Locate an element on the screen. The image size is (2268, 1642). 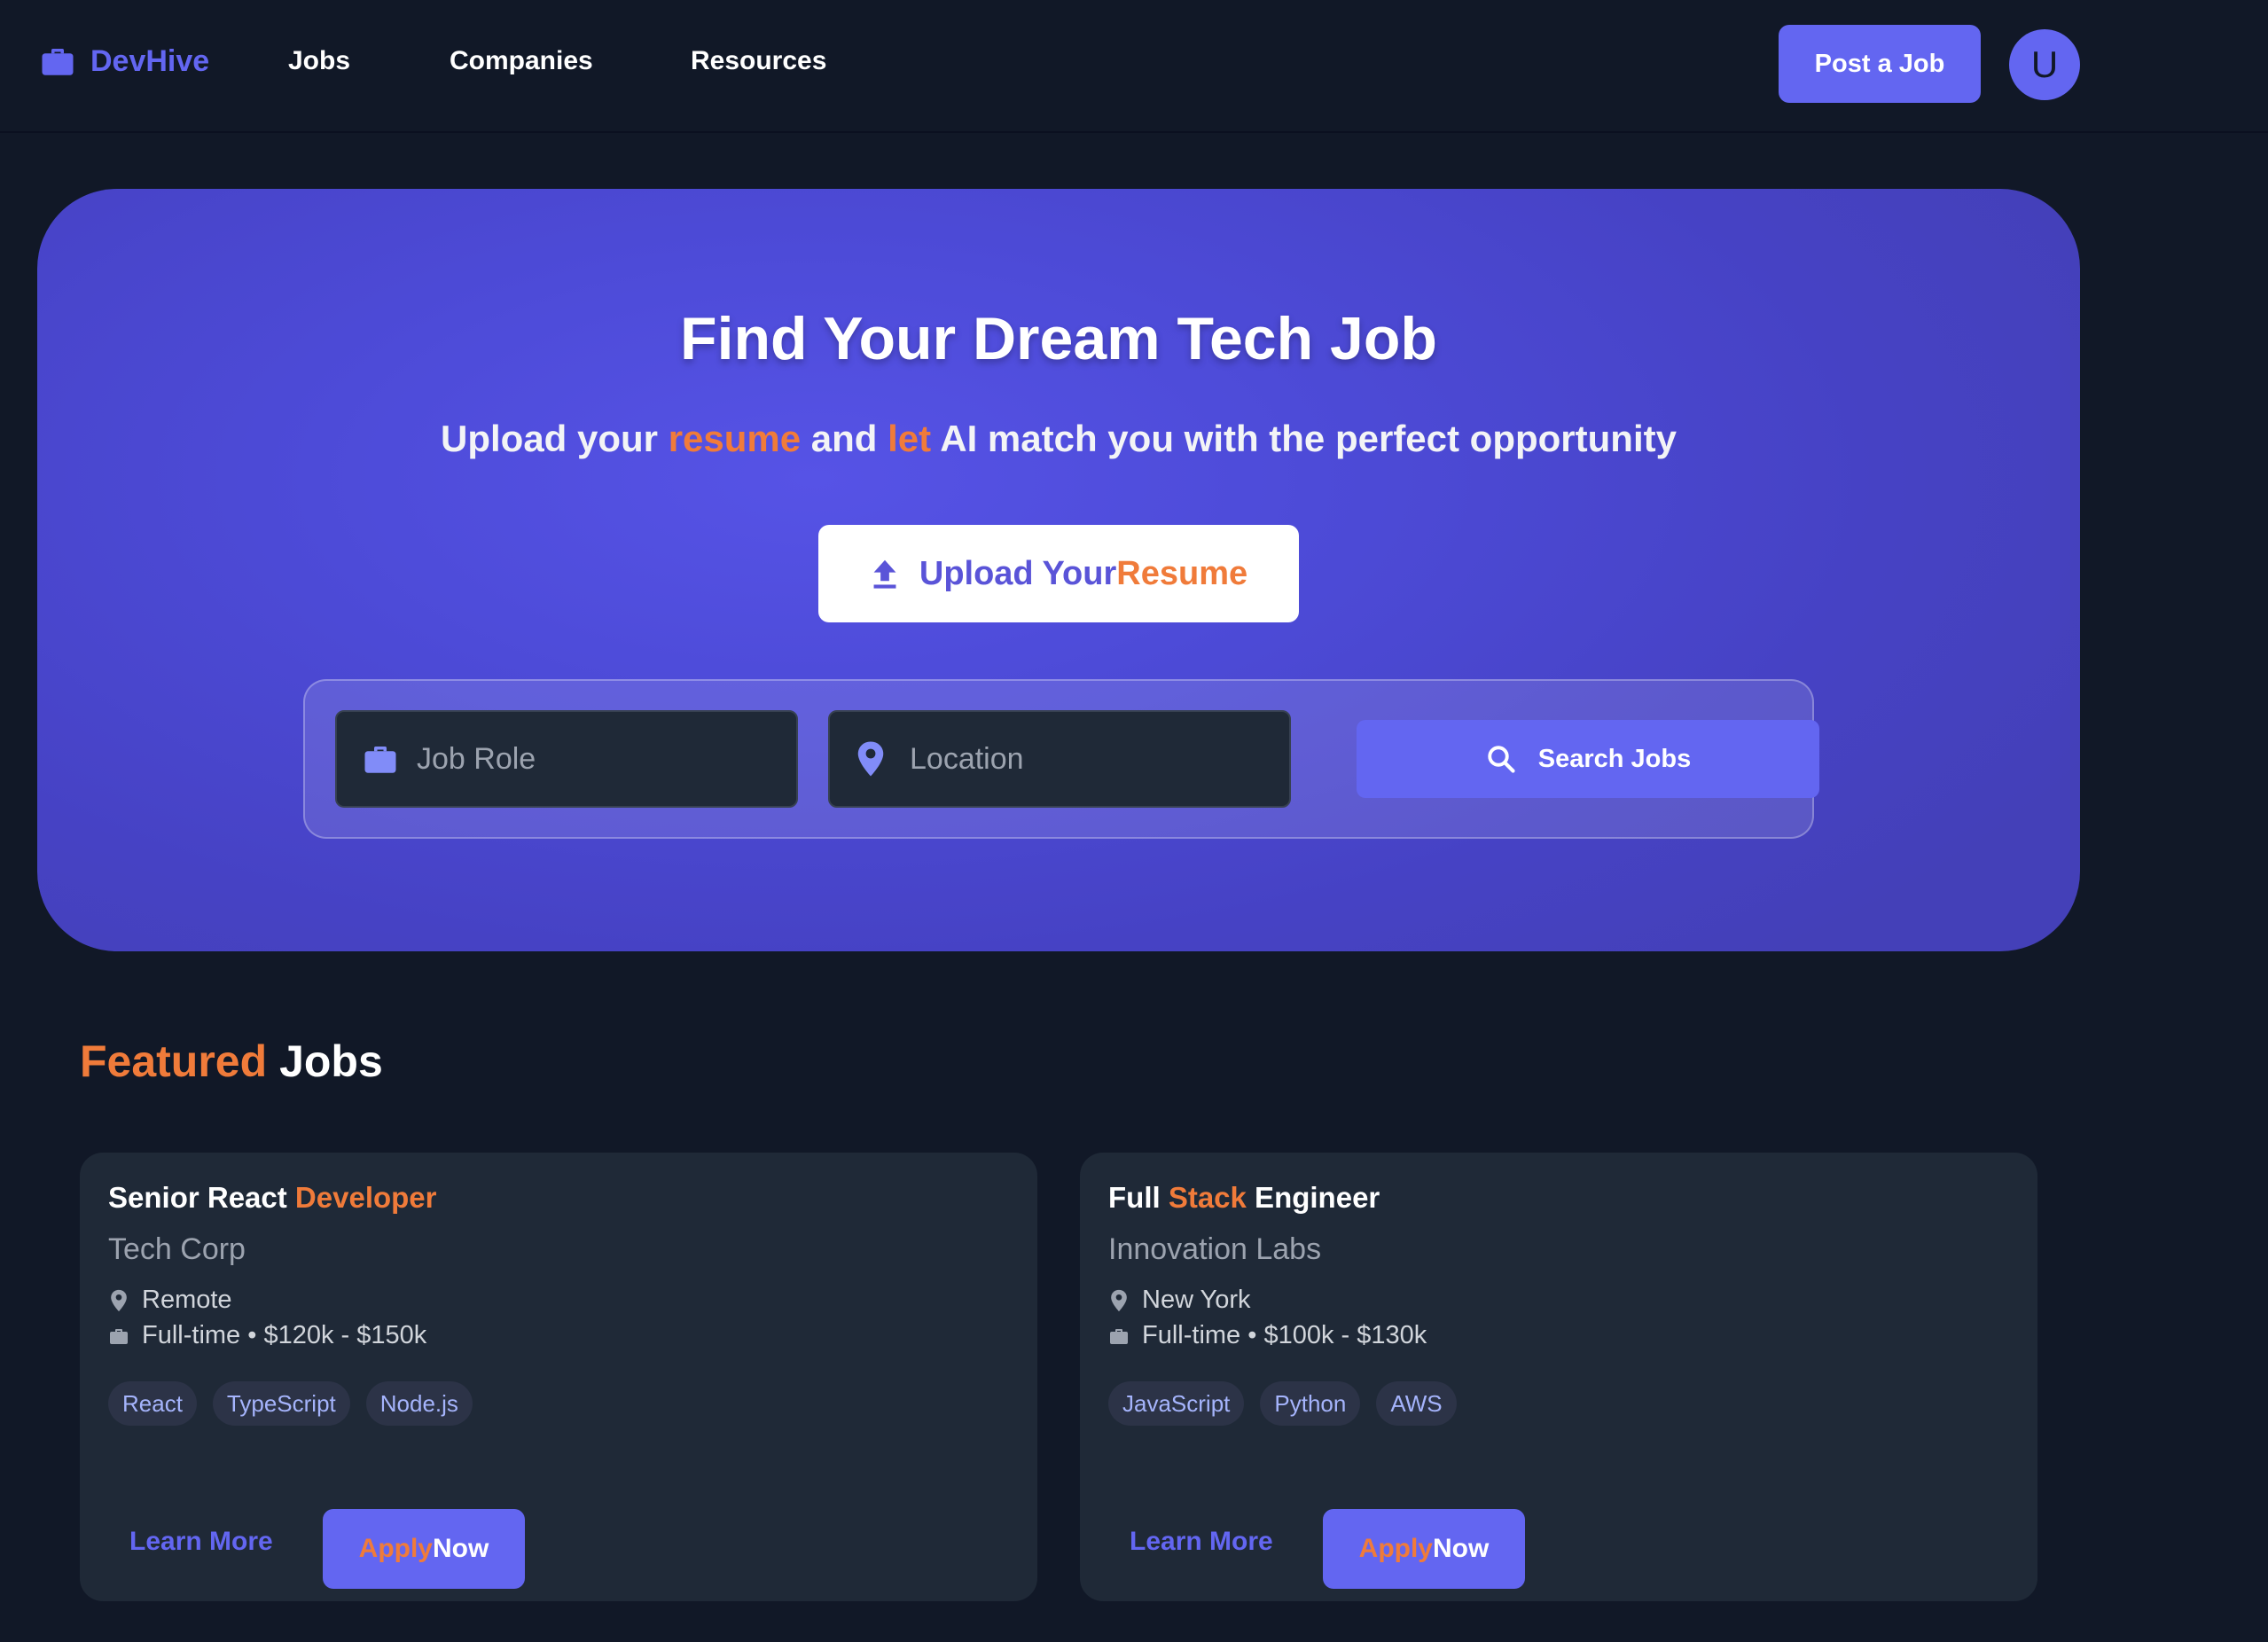
job-company: Innovation Labs is located at coordinates (1215, 1249).